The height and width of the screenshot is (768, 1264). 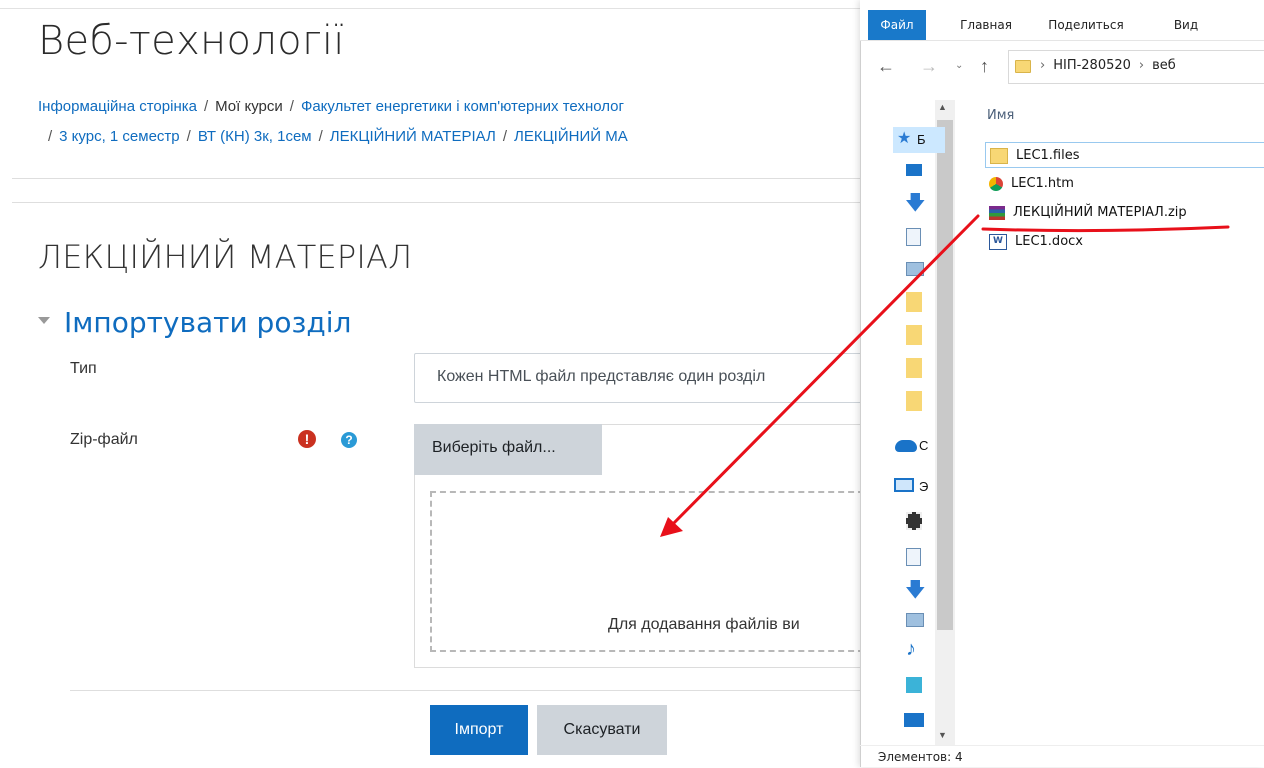 I want to click on annotation-drag-arrow, so click(x=822, y=373).